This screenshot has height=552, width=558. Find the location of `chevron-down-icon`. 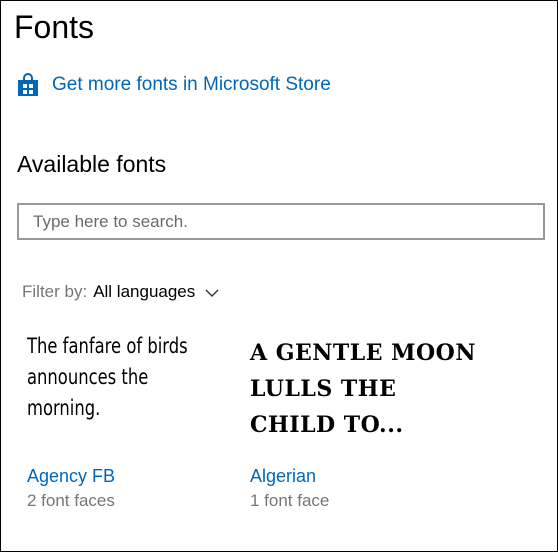

chevron-down-icon is located at coordinates (212, 292).